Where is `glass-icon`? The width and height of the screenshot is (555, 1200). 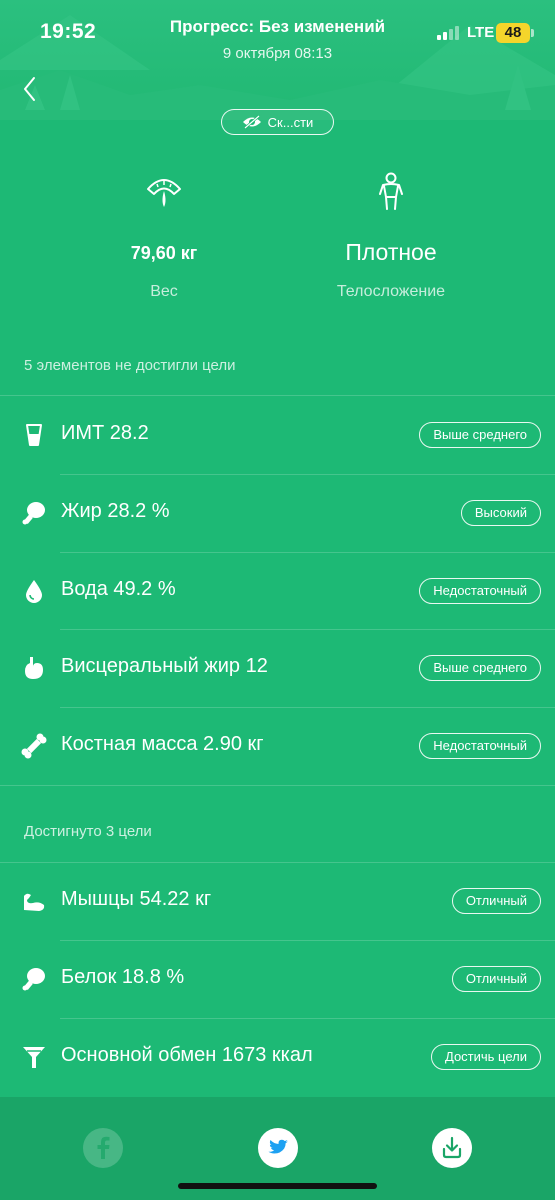
glass-icon is located at coordinates (34, 435).